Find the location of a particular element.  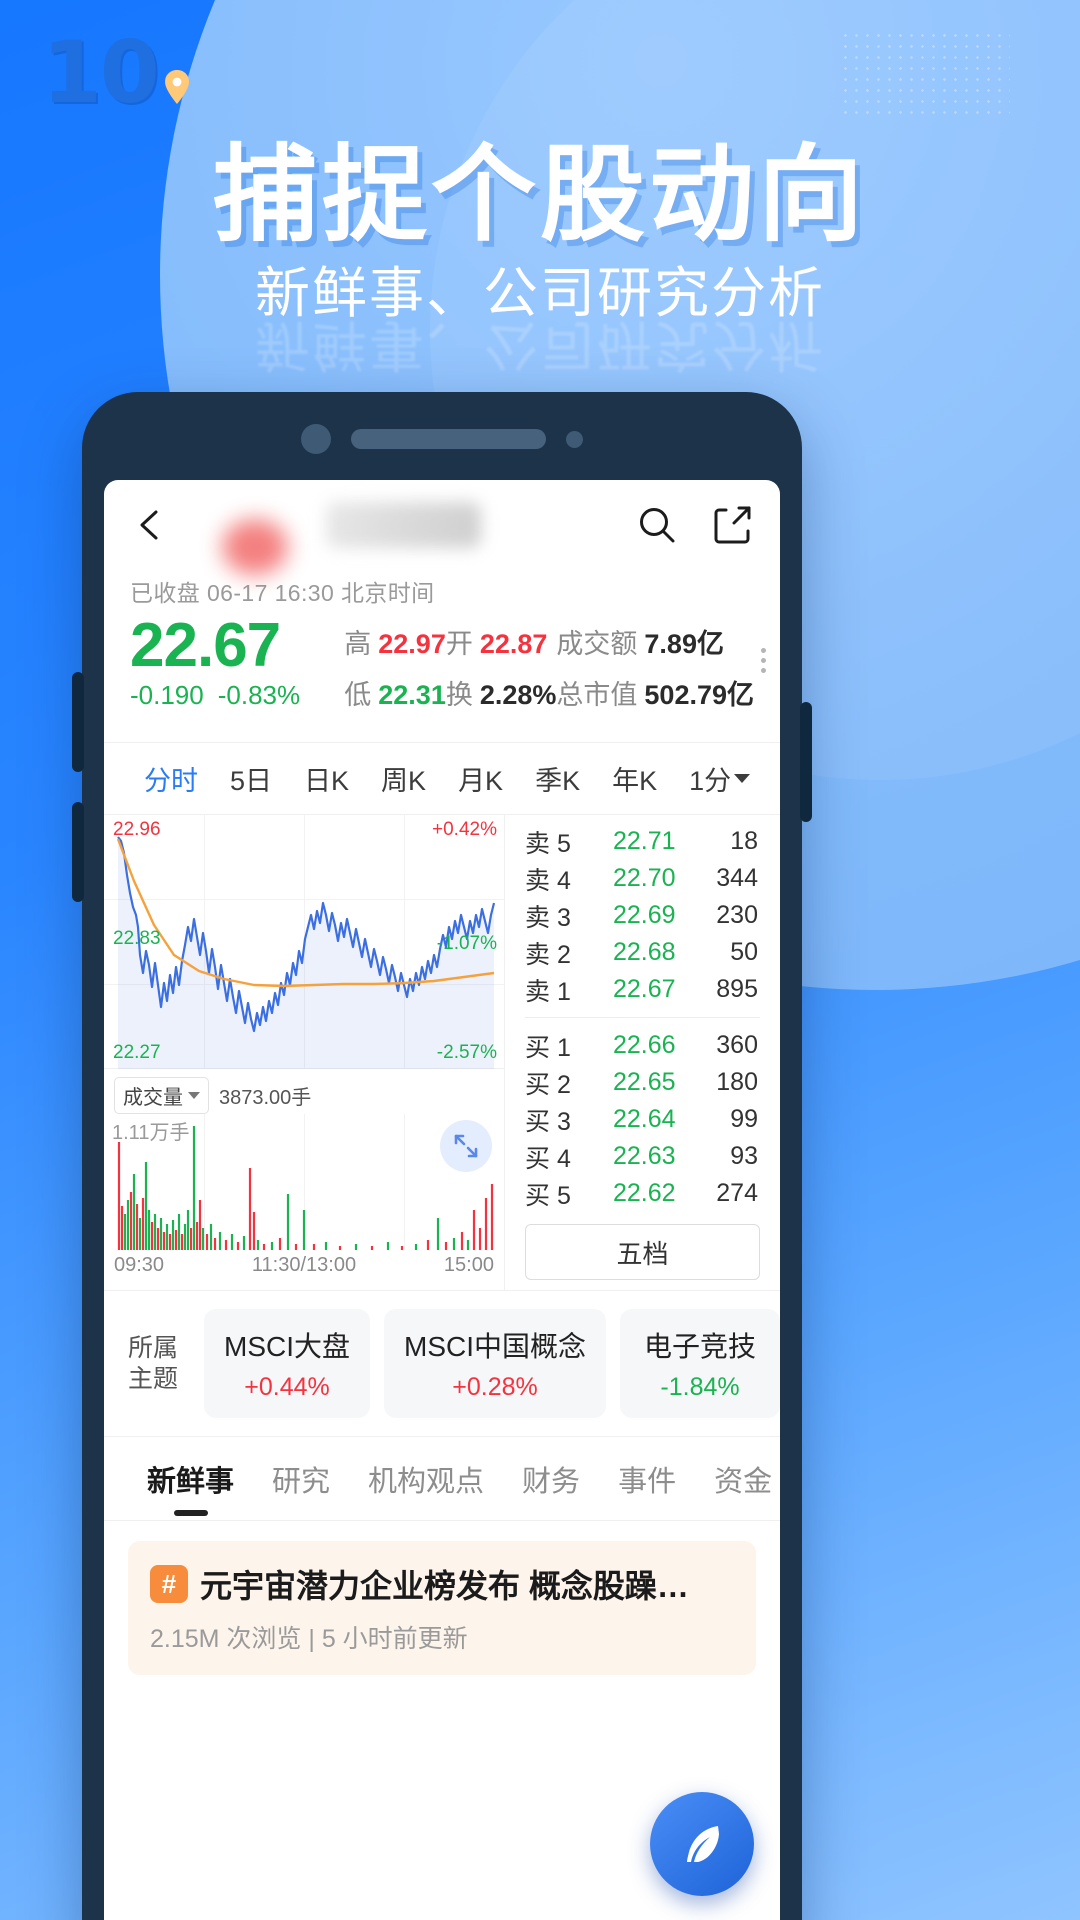

tab-capital-flow: 资金 is located at coordinates (737, 1479).